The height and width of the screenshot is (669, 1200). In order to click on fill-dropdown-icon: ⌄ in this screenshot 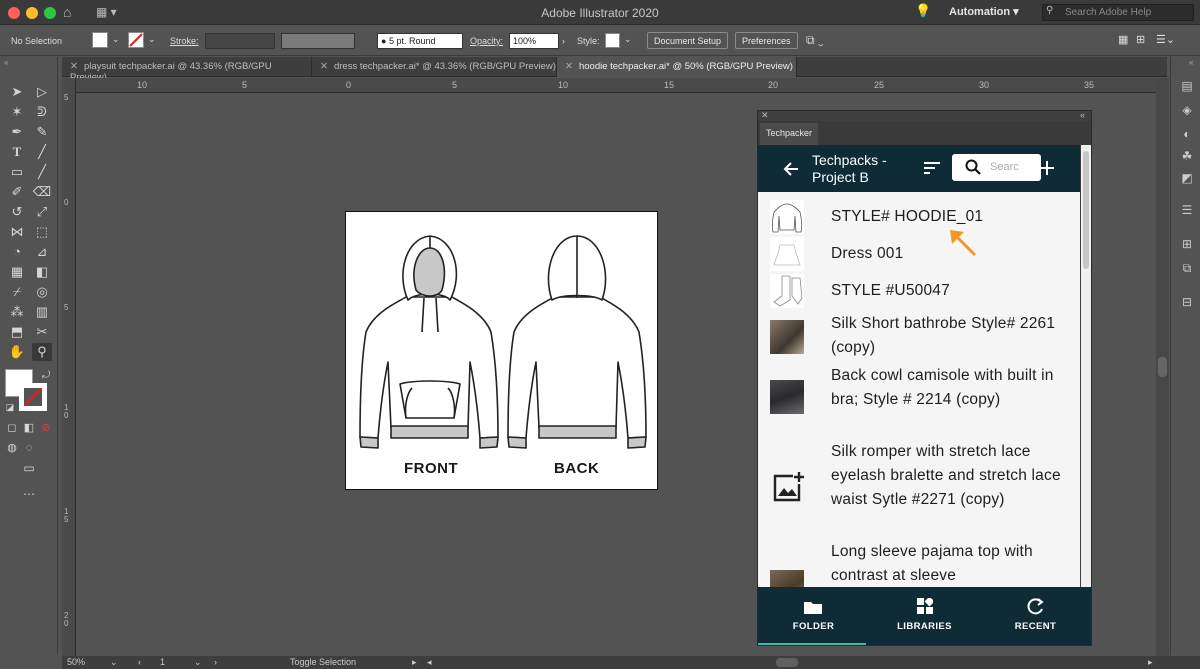, I will do `click(116, 39)`.